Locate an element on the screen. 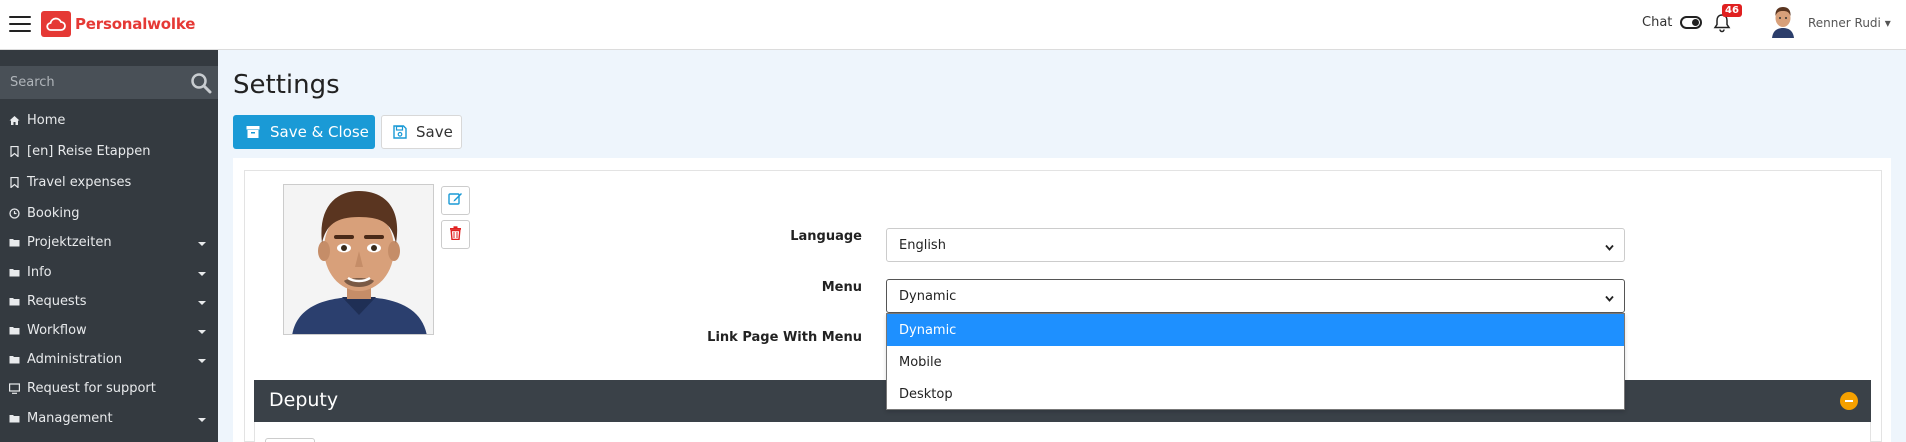 This screenshot has height=442, width=1906. logo: Personalwolke is located at coordinates (118, 24).